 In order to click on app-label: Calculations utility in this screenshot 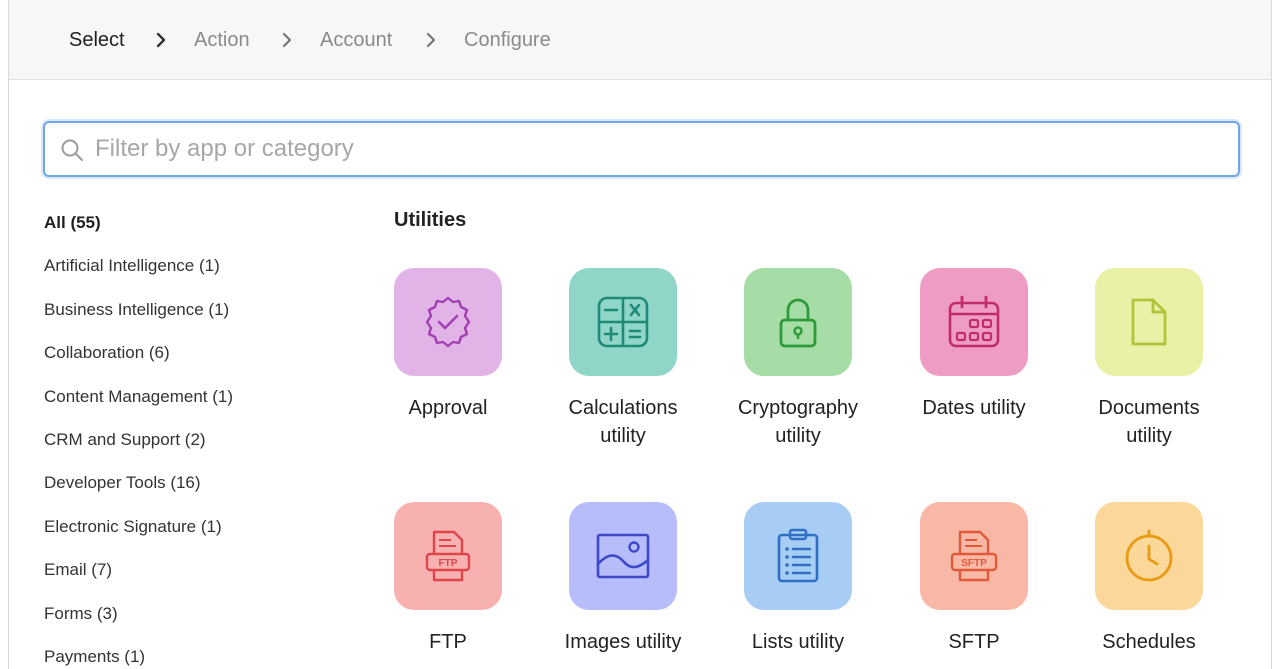, I will do `click(623, 422)`.